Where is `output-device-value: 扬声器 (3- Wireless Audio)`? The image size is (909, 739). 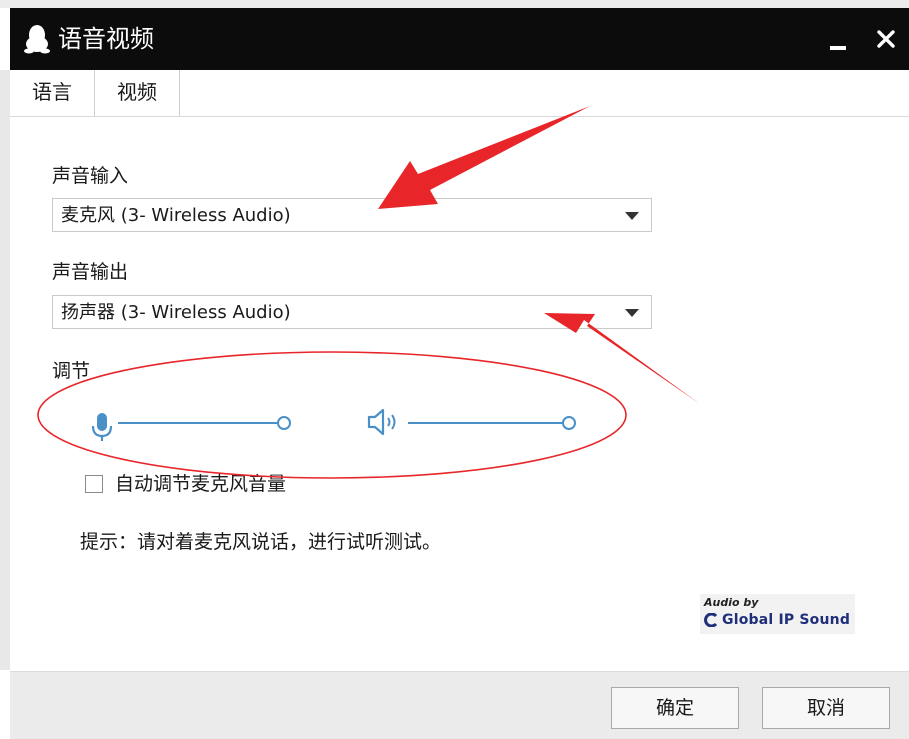
output-device-value: 扬声器 (3- Wireless Audio) is located at coordinates (176, 312).